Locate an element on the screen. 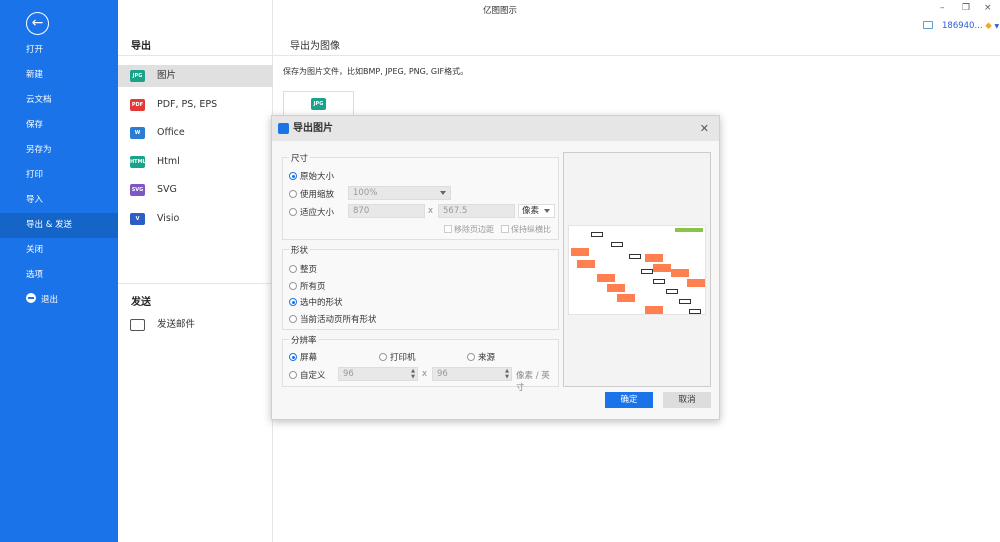  export-item-label: Office is located at coordinates (171, 132).